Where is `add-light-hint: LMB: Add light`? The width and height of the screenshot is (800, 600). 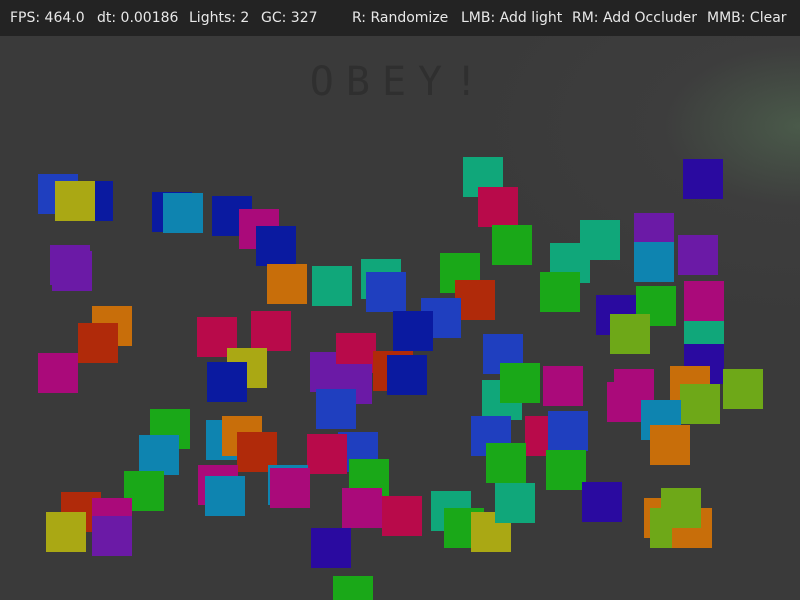 add-light-hint: LMB: Add light is located at coordinates (512, 18).